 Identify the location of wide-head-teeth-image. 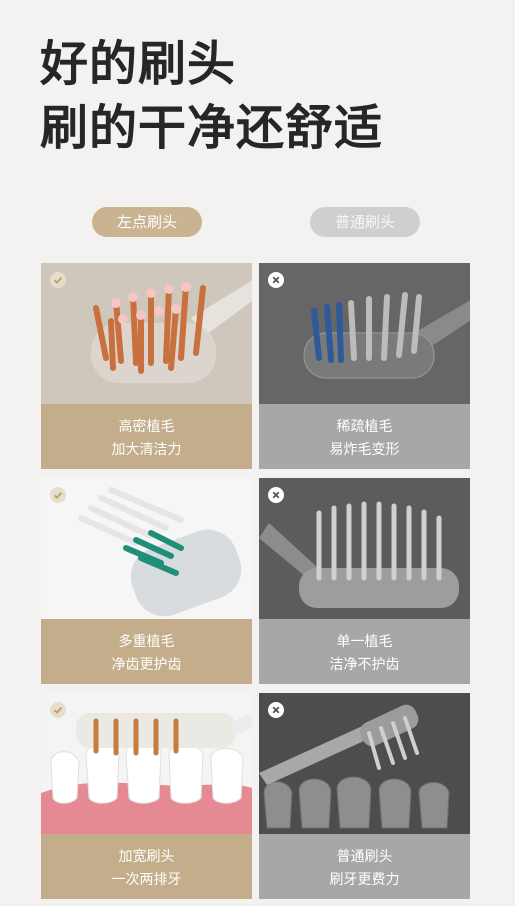
(146, 763).